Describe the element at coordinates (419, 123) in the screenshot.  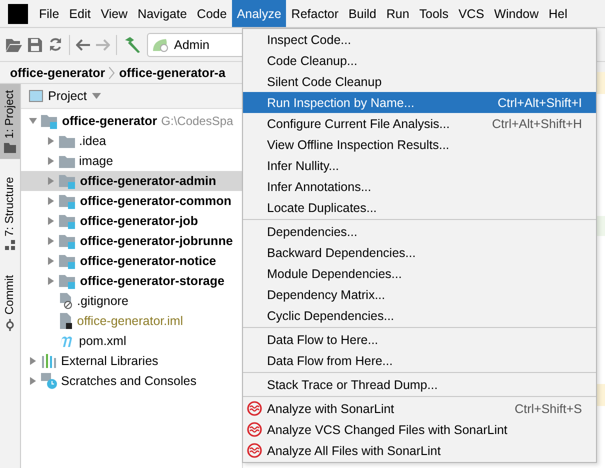
I see `menu-item: Configure Current File Analysis... Ctrl+Alt+Shift+H` at that location.